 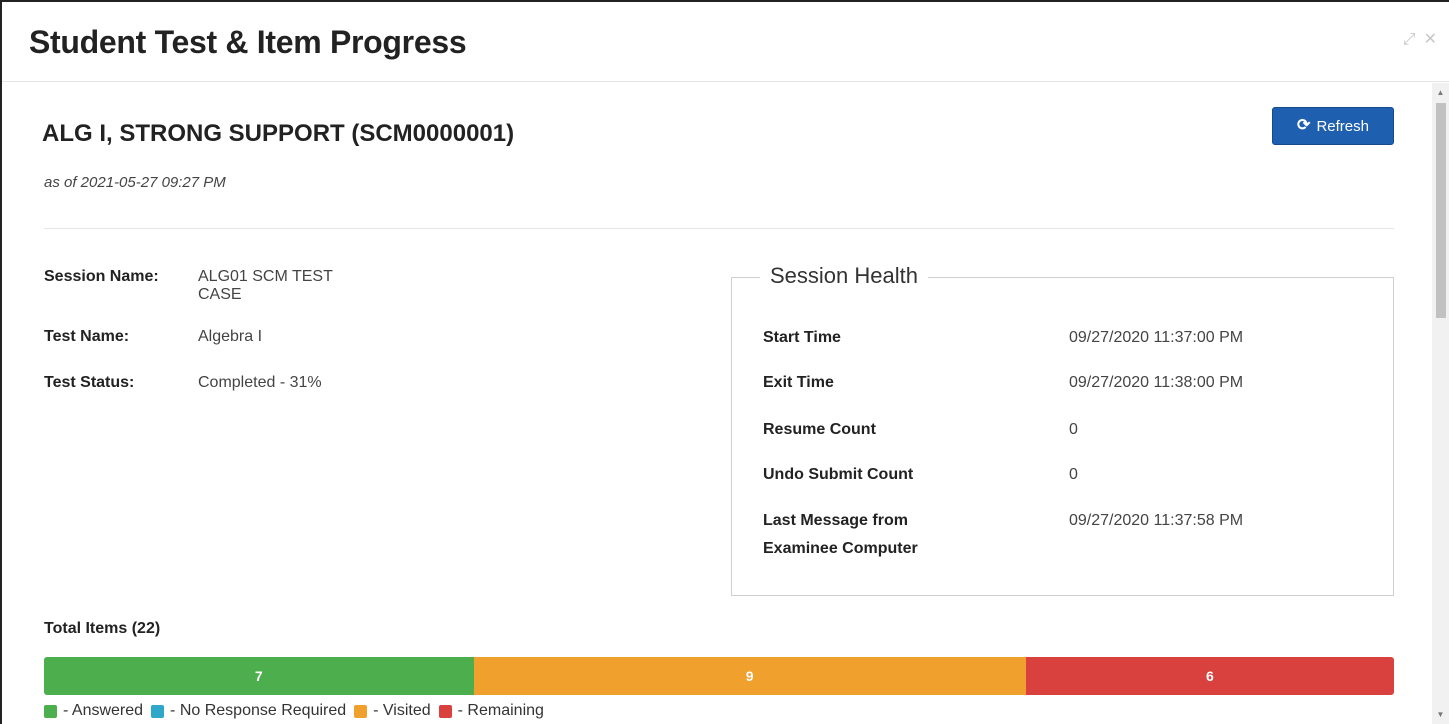 I want to click on test-name-label: Test Name:, so click(x=87, y=336).